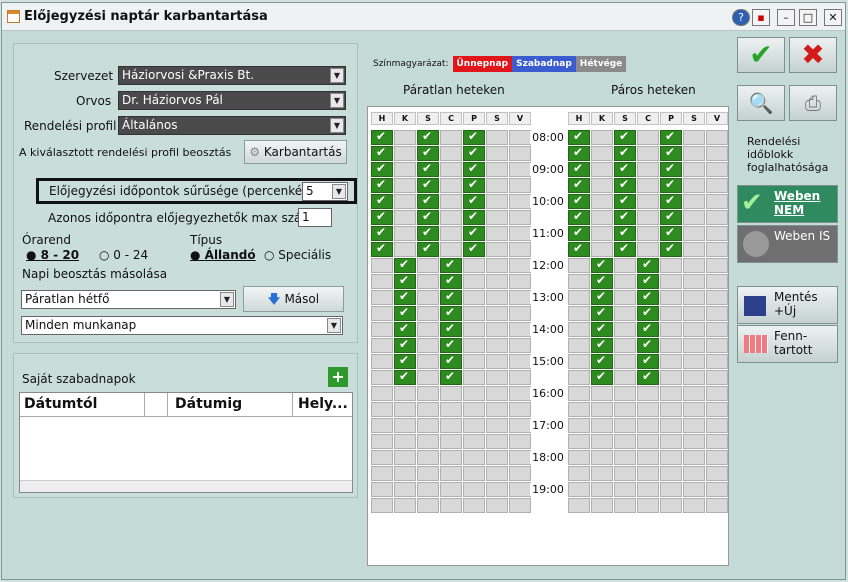 The height and width of the screenshot is (582, 848). What do you see at coordinates (232, 75) in the screenshot?
I see `szervezet-select: Háziorvosi &Praxis Bt. ▼` at bounding box center [232, 75].